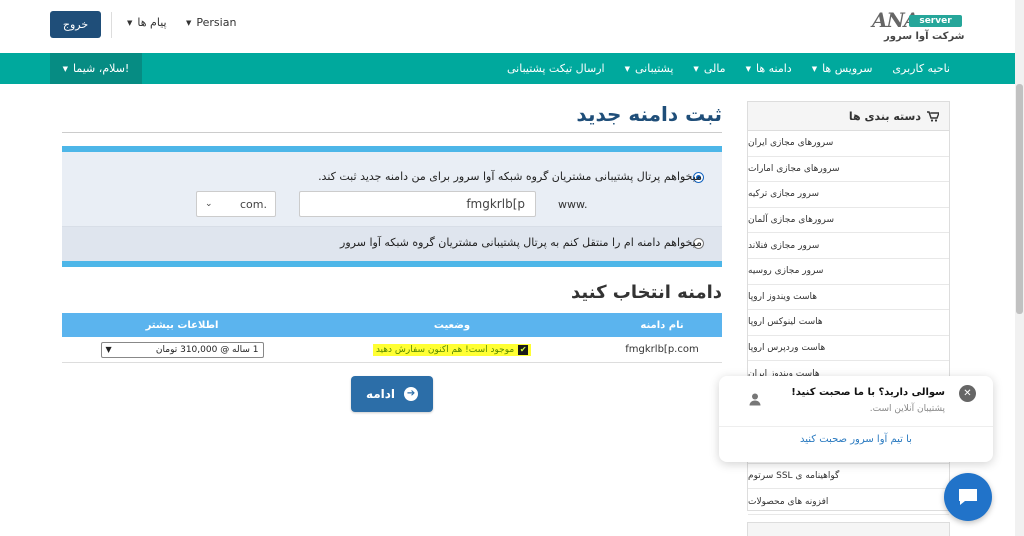  Describe the element at coordinates (417, 204) in the screenshot. I see `domain-input: fmgkrlb[p` at that location.